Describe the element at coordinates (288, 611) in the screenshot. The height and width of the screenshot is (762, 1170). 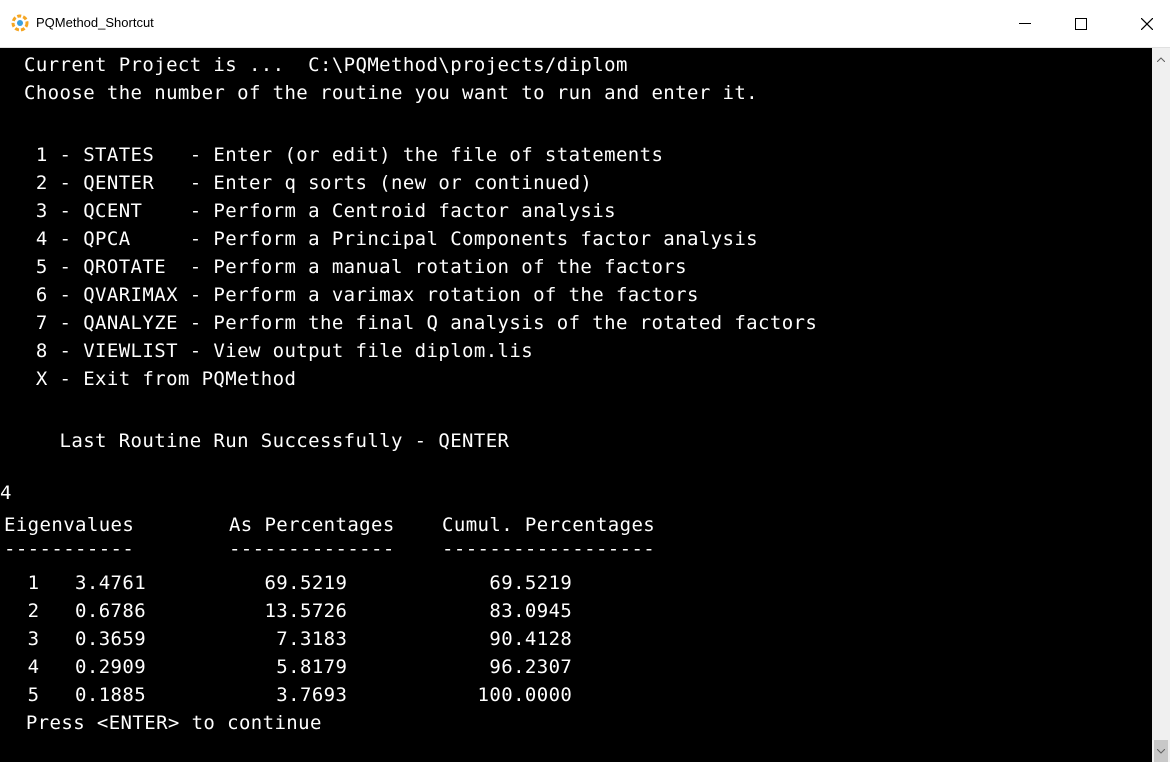
I see `eigen-table-row: 2 0.6786 13.5726 83.0945` at that location.